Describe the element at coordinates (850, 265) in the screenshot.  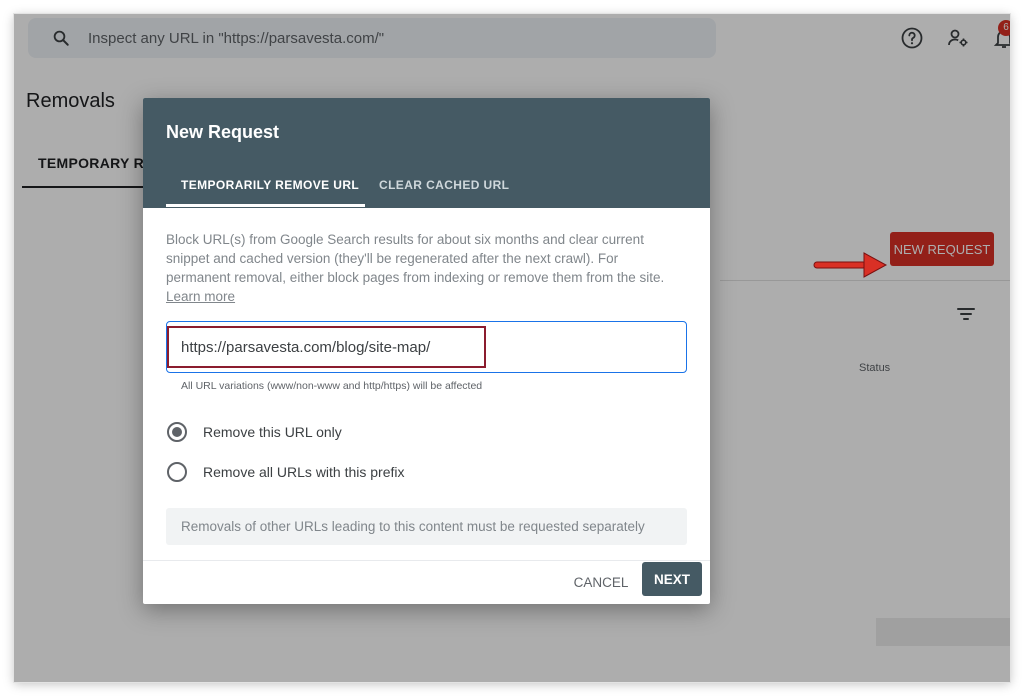
I see `annotation-arrow-icon` at that location.